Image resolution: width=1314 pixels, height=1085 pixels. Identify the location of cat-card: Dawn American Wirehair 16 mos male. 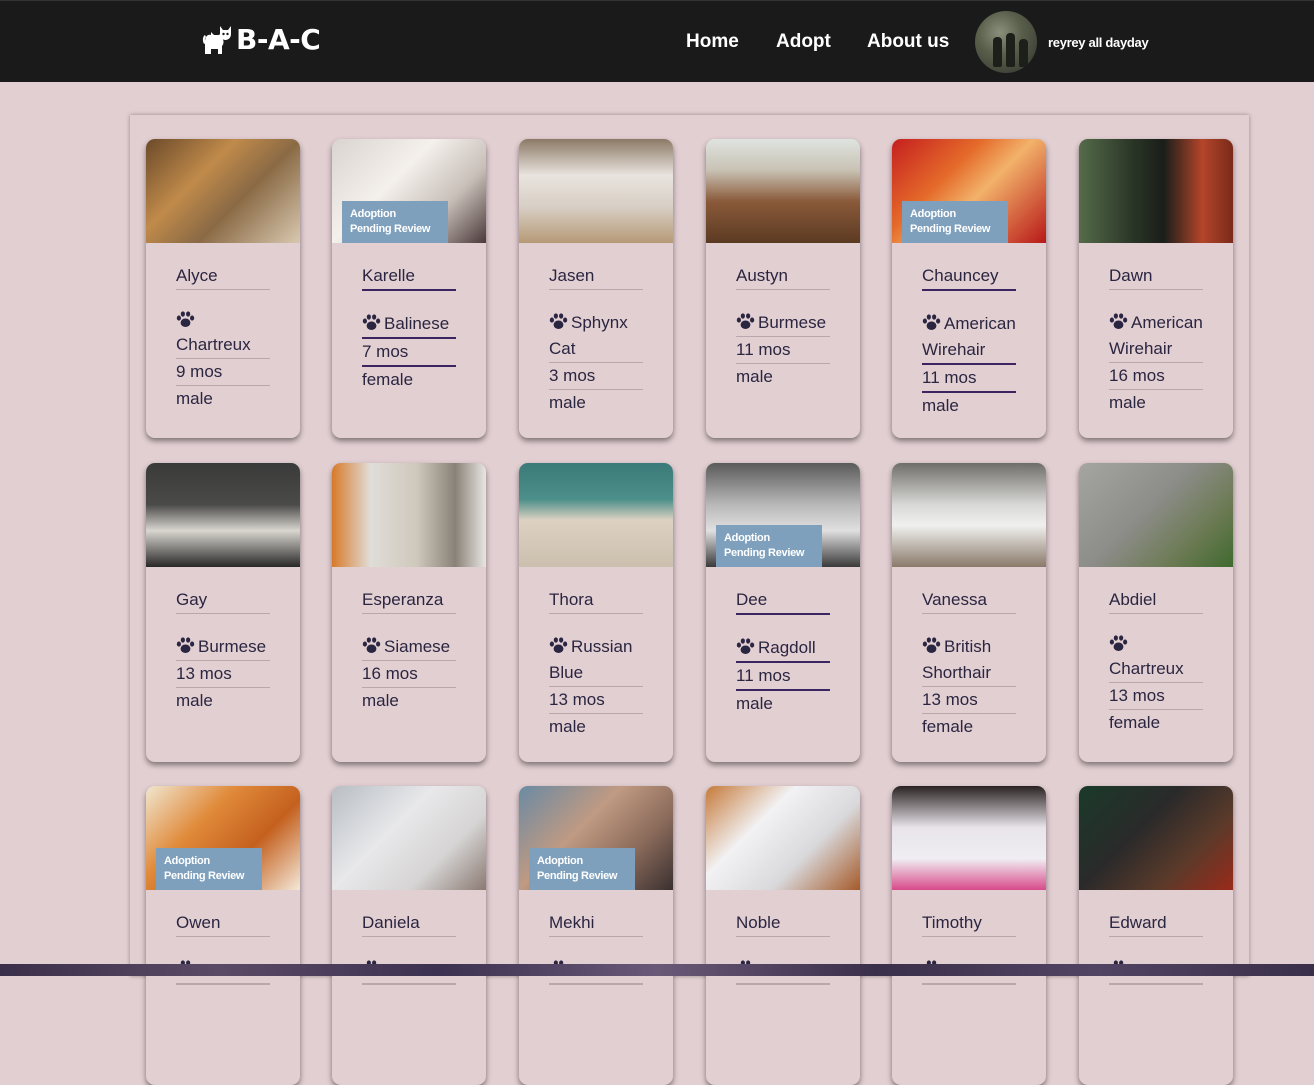
(1156, 288).